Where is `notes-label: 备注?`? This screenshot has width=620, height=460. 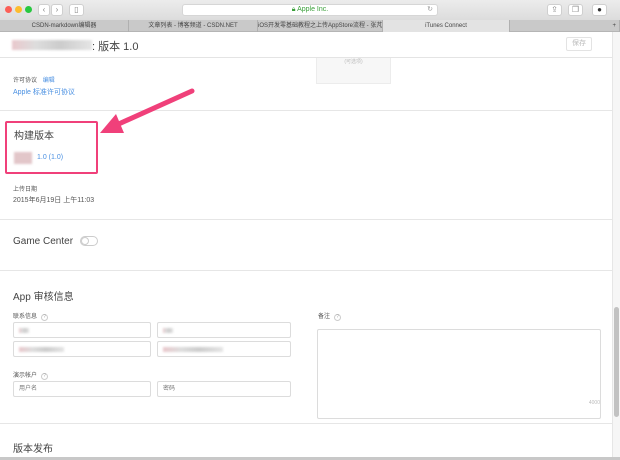
notes-label: 备注? is located at coordinates (330, 316).